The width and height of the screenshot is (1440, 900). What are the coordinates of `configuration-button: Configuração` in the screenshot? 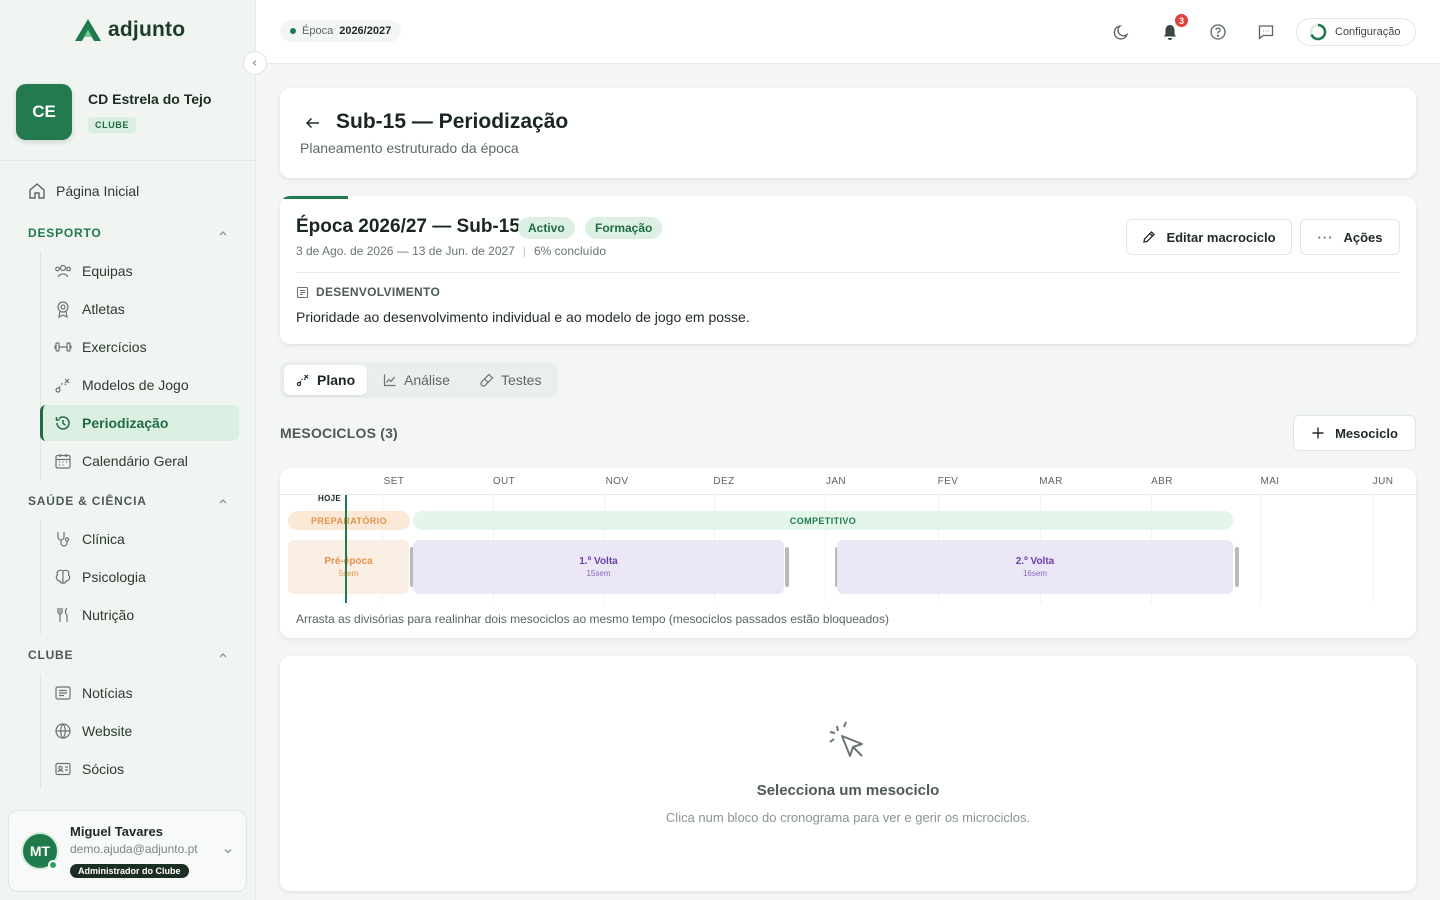 It's located at (1356, 32).